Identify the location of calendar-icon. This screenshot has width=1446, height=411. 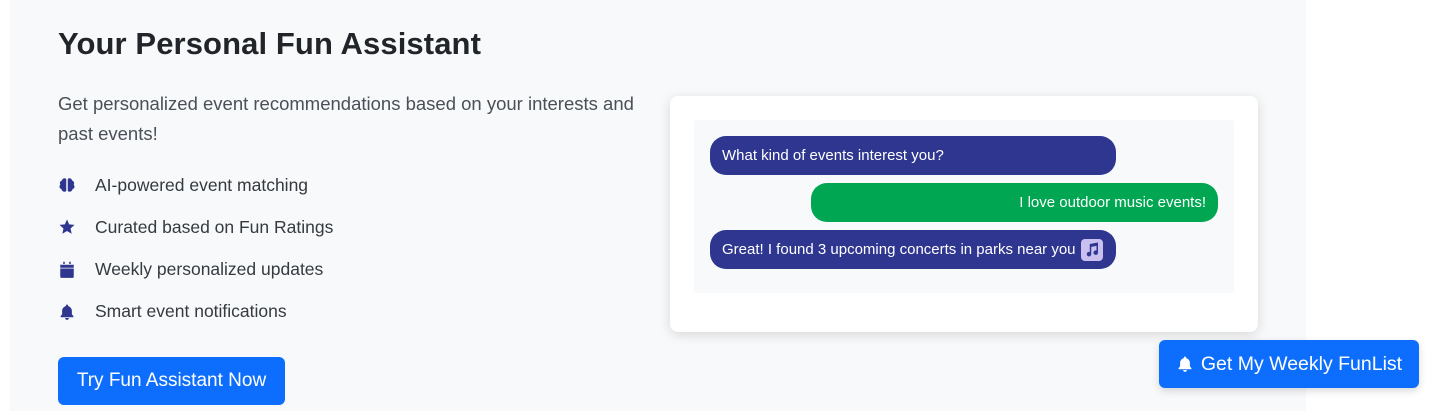
(67, 270).